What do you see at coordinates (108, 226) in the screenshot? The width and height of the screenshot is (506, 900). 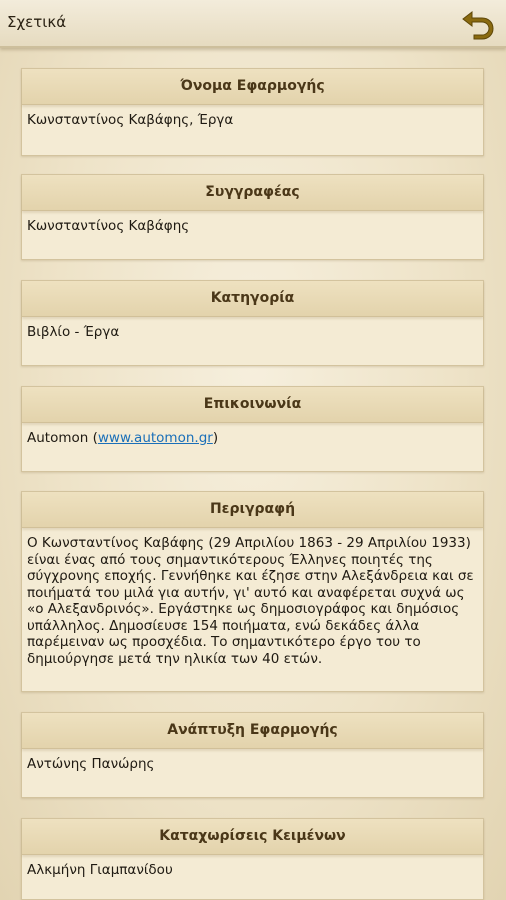 I see `author-value: Κωνσταντίνος Καβάφης` at bounding box center [108, 226].